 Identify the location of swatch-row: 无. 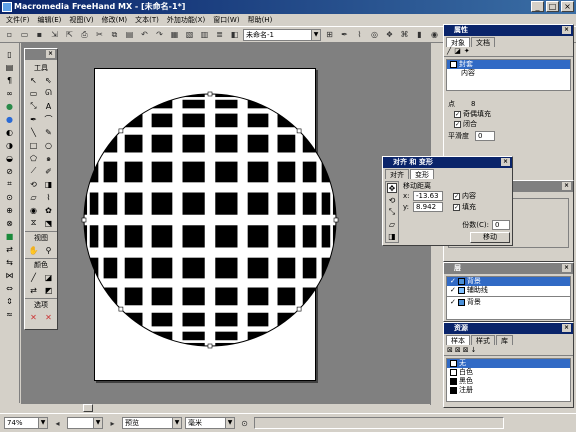
(508, 363).